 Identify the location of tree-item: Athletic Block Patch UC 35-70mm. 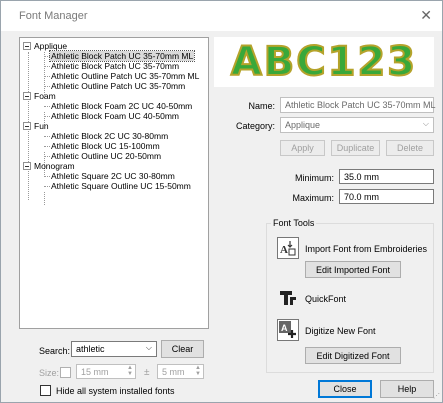
(115, 66).